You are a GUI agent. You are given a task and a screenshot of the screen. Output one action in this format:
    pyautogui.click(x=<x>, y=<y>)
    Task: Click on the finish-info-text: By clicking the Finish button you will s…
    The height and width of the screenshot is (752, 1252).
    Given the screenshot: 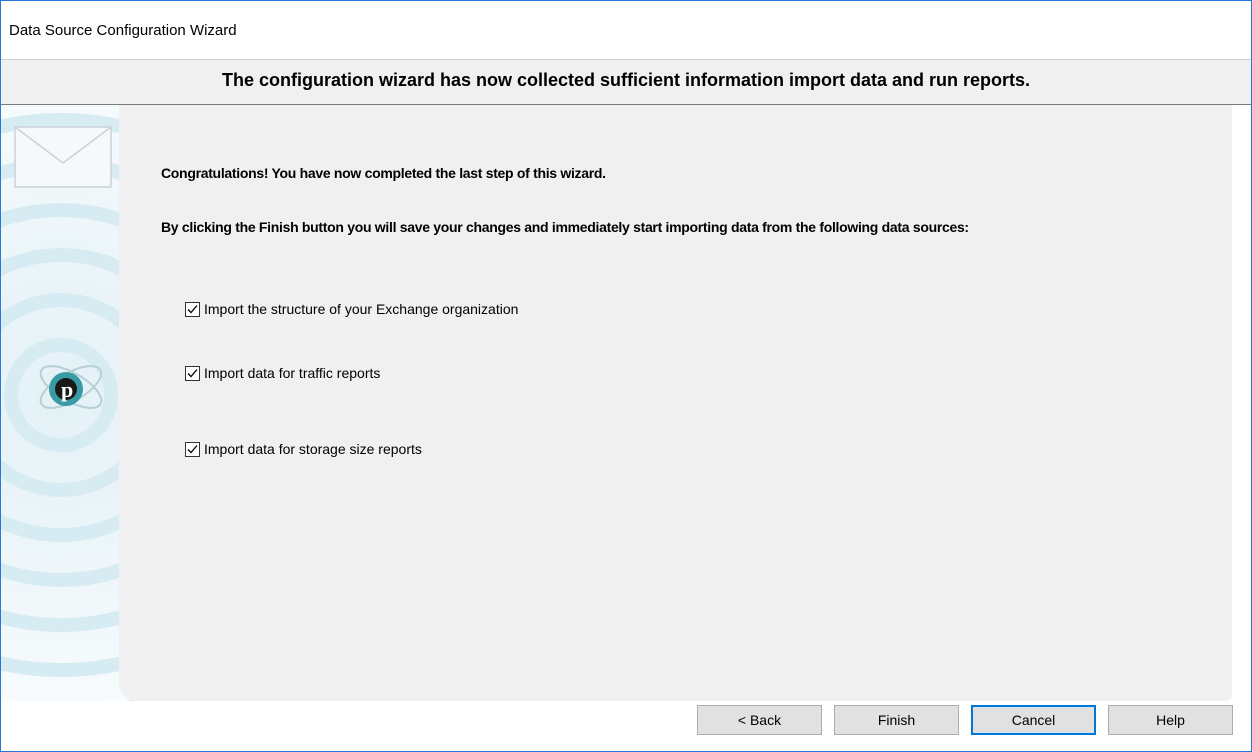 What is the action you would take?
    pyautogui.click(x=565, y=227)
    